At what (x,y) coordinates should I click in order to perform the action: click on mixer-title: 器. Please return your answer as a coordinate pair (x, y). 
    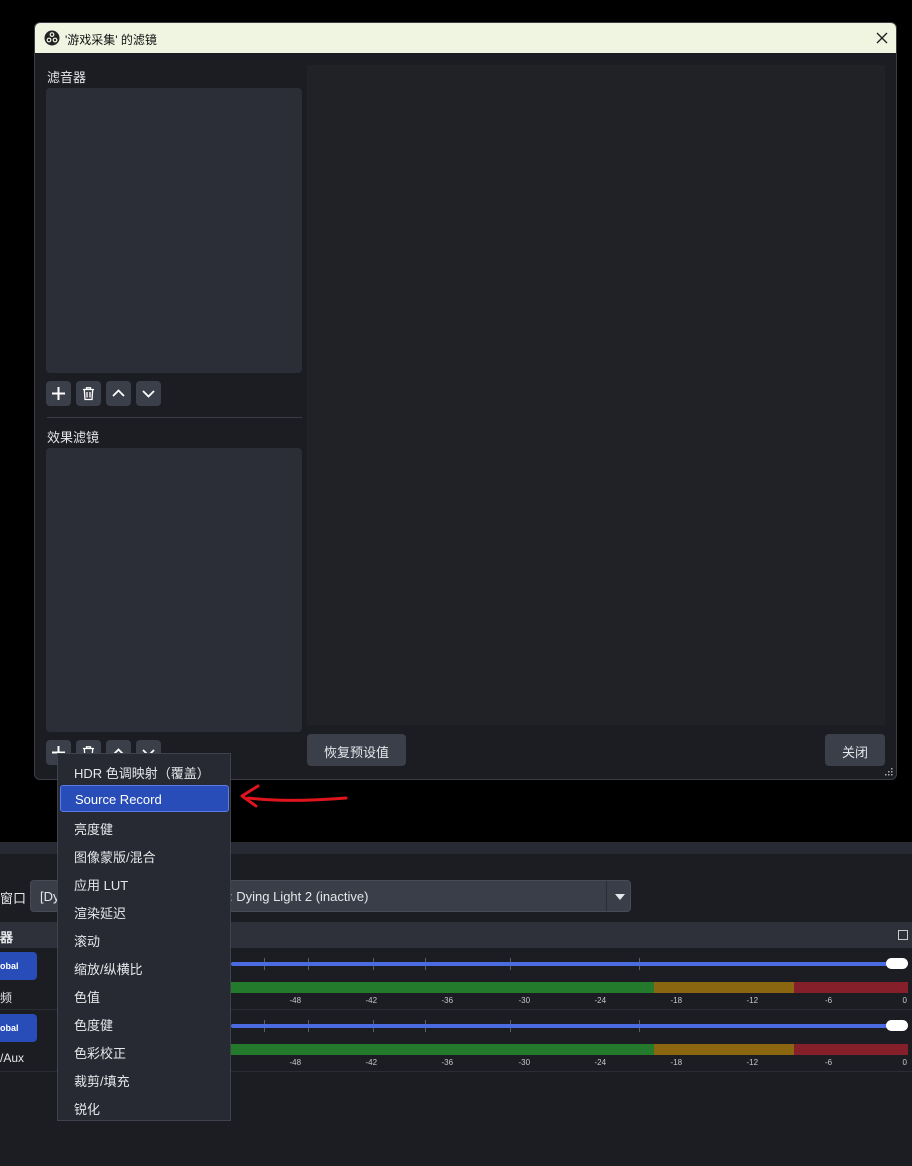
    Looking at the image, I should click on (7, 937).